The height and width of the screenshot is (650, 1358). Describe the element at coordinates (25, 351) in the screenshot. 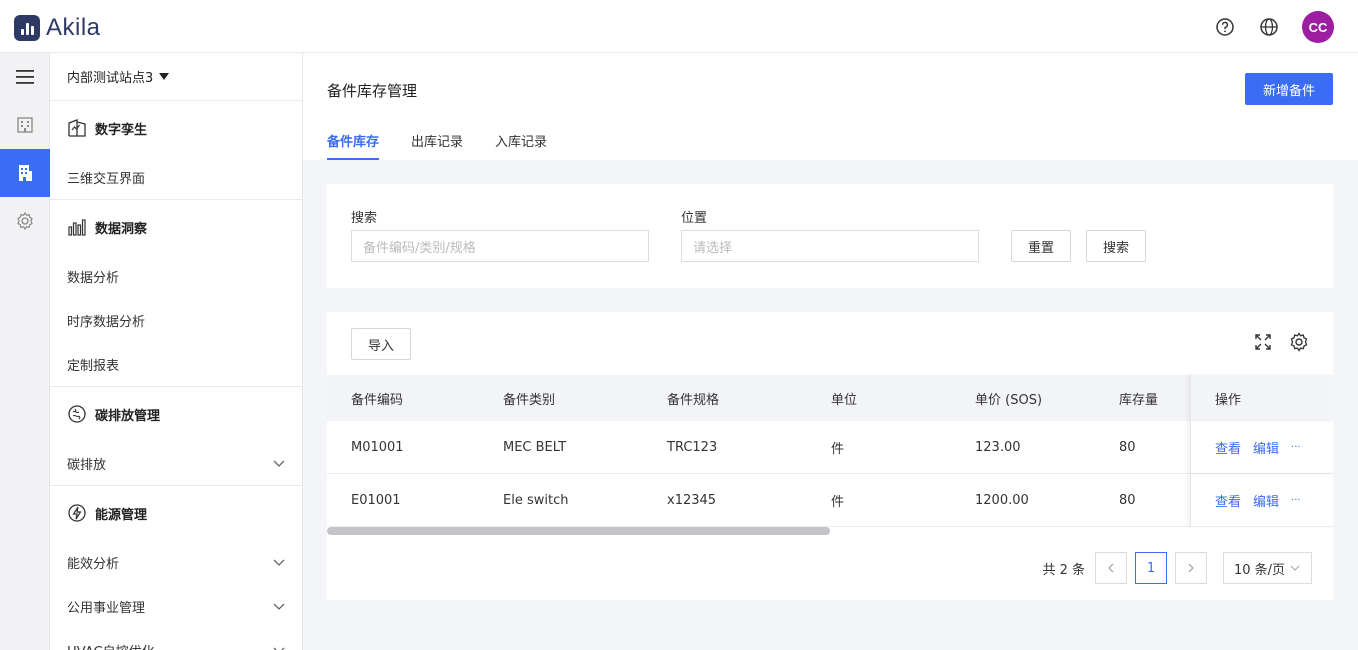

I see `icon-rail` at that location.